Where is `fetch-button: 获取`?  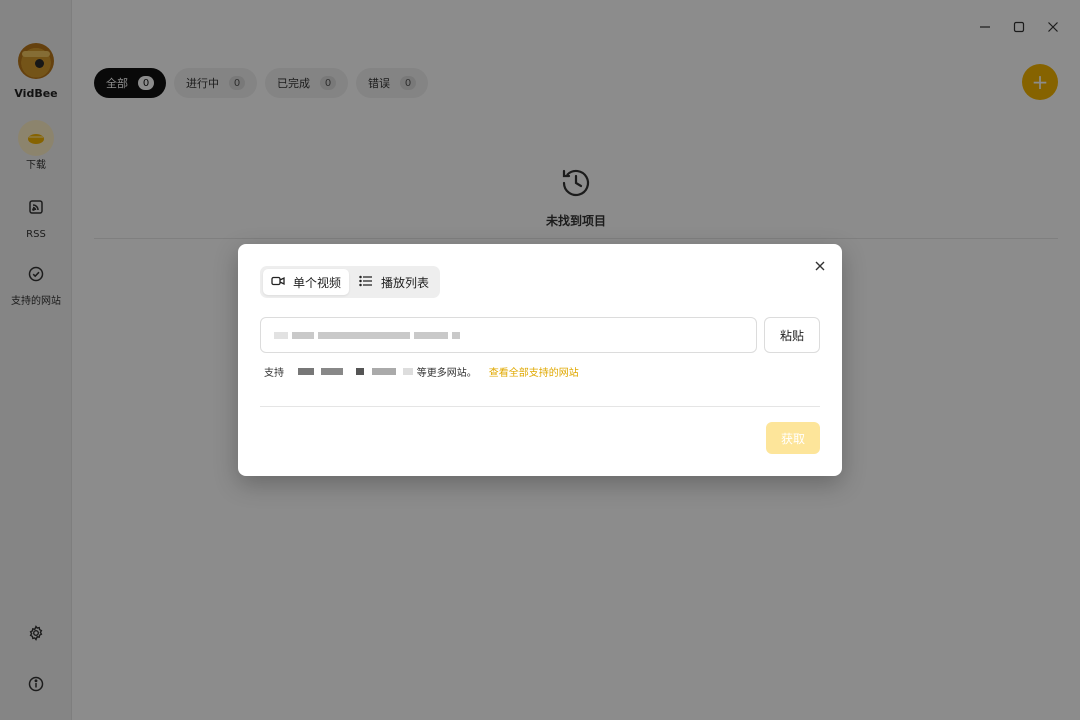 fetch-button: 获取 is located at coordinates (793, 438).